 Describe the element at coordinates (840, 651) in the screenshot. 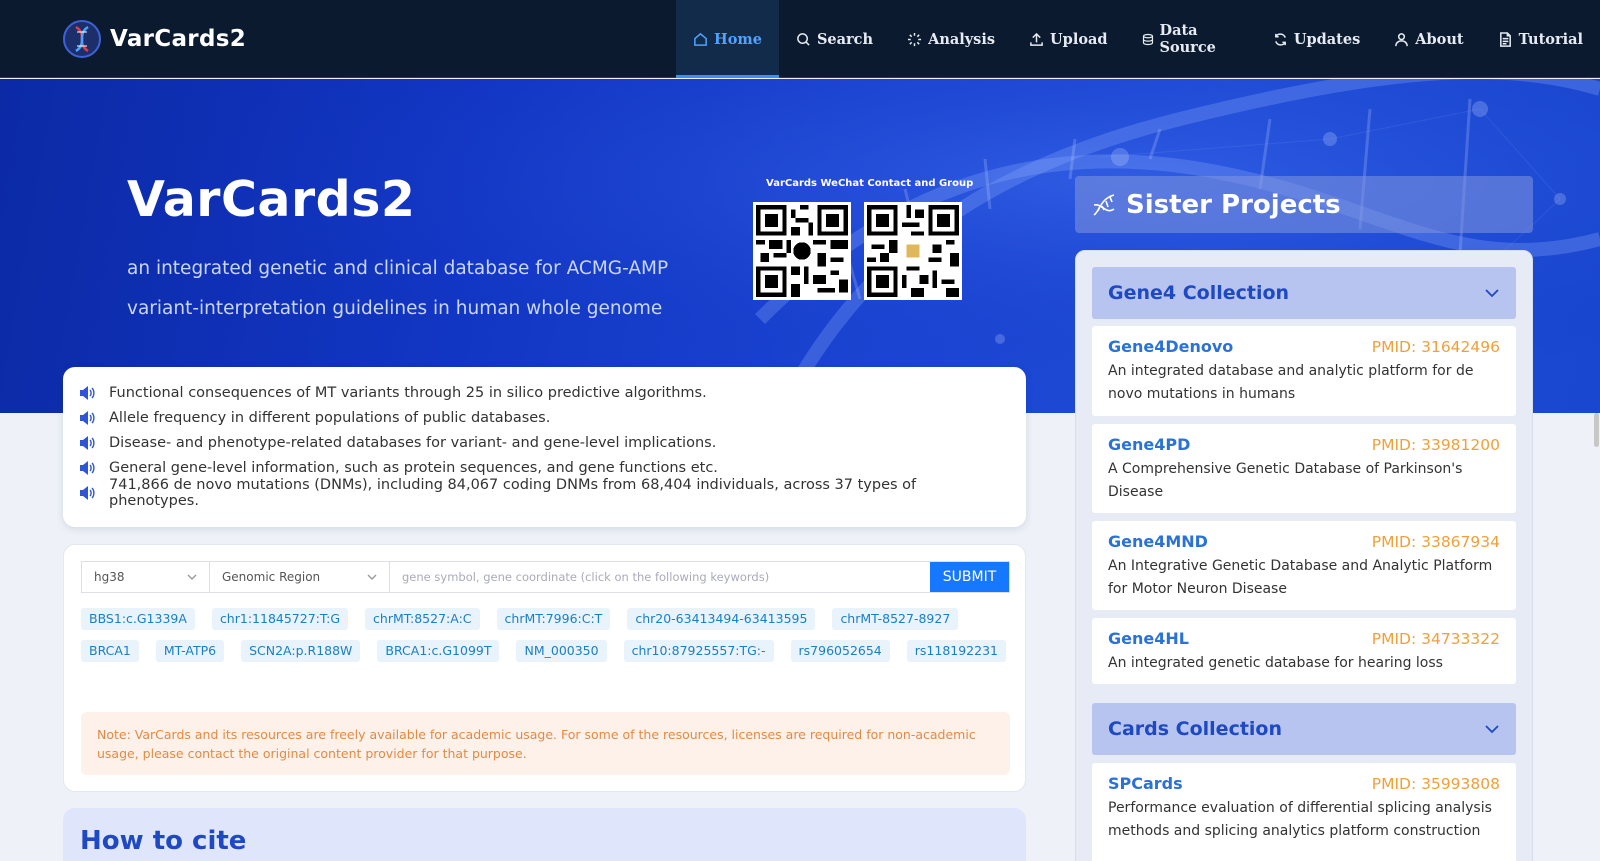

I see `keyword-tag: rs796052654` at that location.